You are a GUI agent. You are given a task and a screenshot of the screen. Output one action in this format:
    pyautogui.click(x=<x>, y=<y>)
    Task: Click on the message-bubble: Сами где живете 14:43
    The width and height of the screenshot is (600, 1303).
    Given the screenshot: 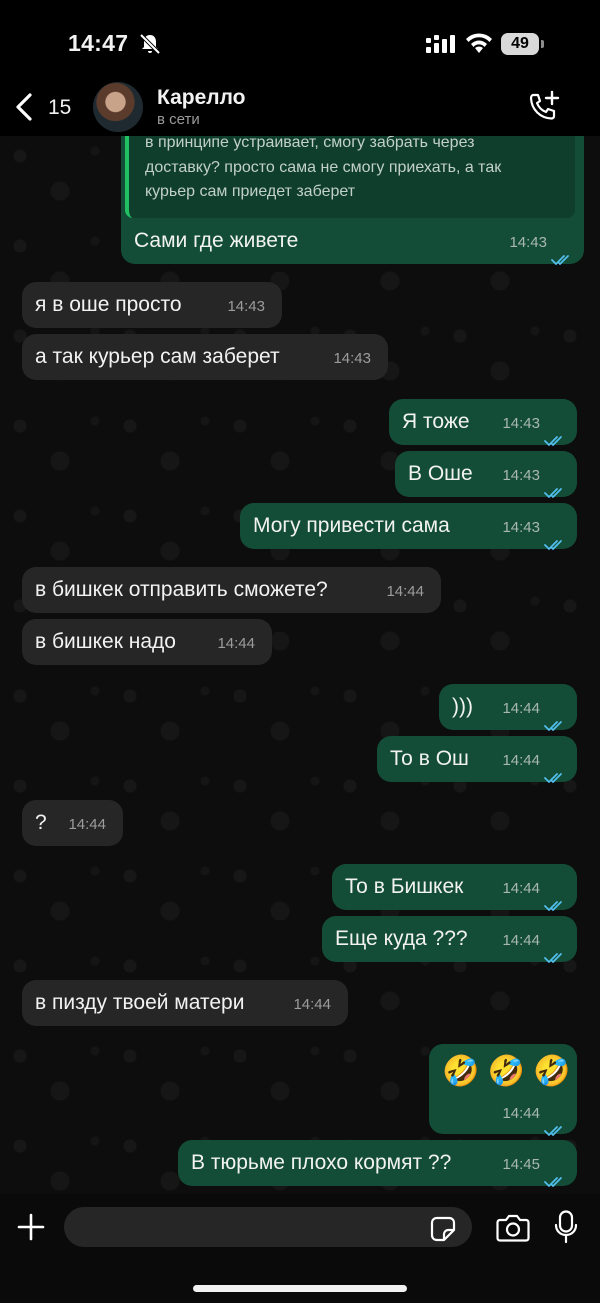 What is the action you would take?
    pyautogui.click(x=352, y=241)
    